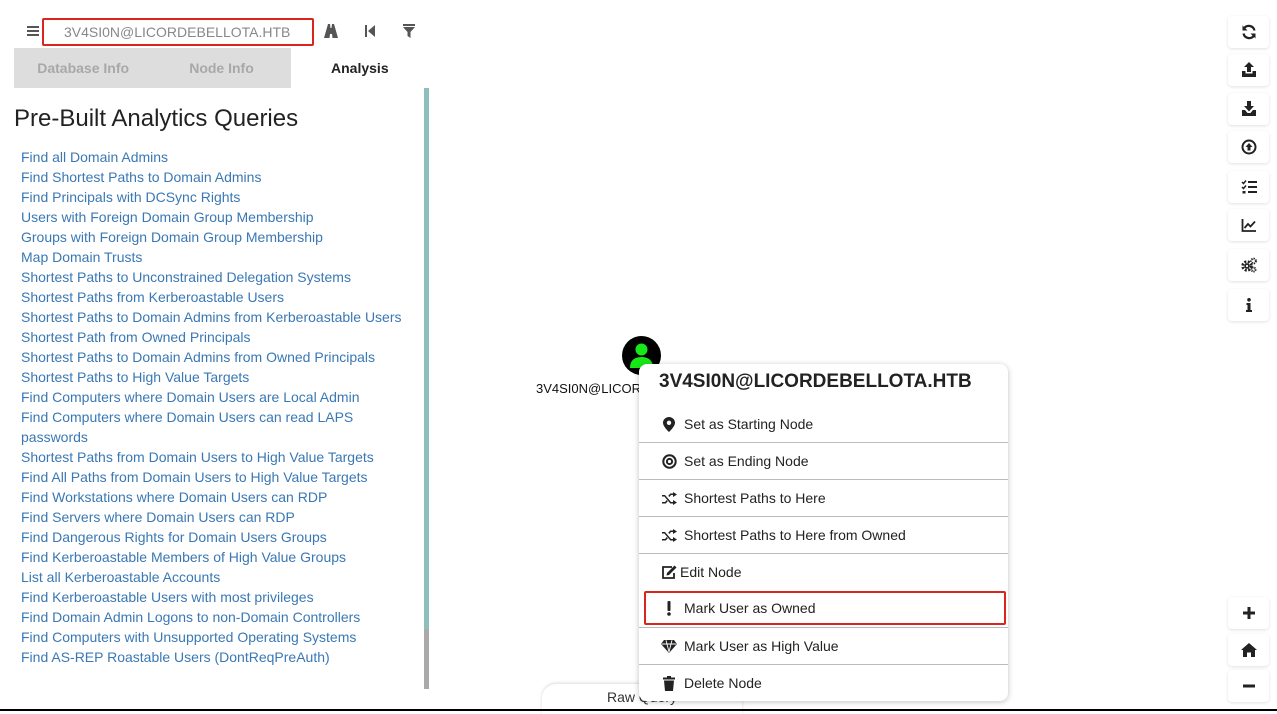 The image size is (1277, 714). What do you see at coordinates (815, 381) in the screenshot?
I see `context-menu-title: 3V4SI0N@LICORDEBELLOTA.HTB` at bounding box center [815, 381].